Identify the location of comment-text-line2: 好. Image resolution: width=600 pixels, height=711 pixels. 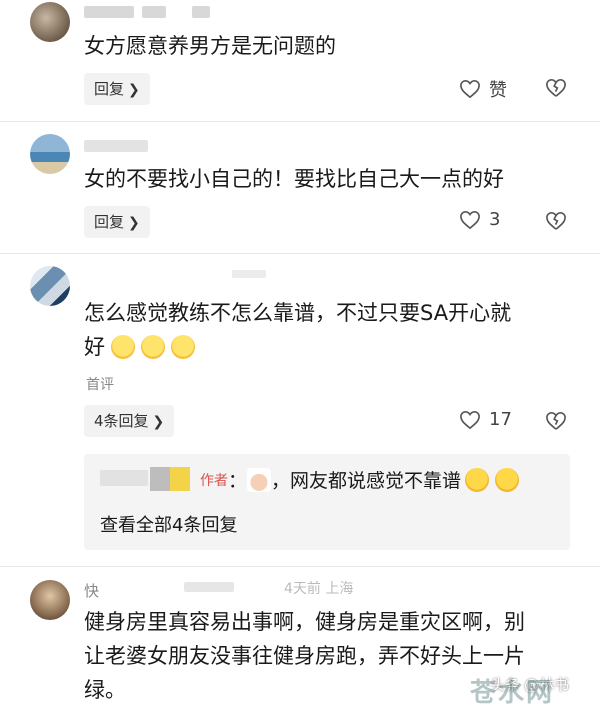
(139, 347).